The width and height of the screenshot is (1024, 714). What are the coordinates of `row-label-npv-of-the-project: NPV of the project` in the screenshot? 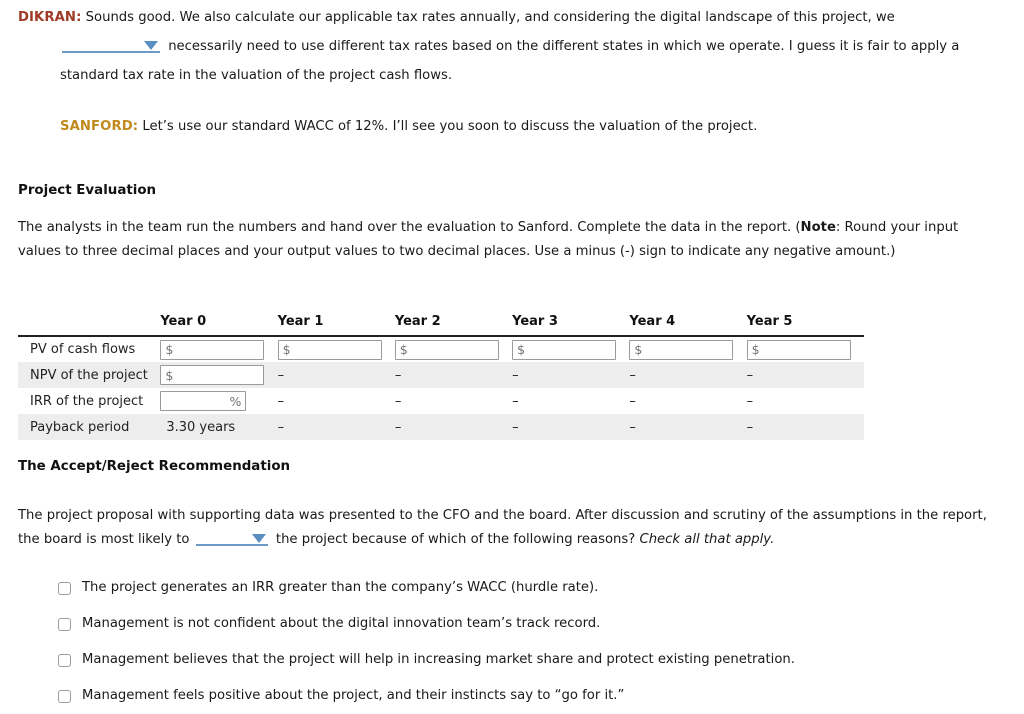 It's located at (89, 375).